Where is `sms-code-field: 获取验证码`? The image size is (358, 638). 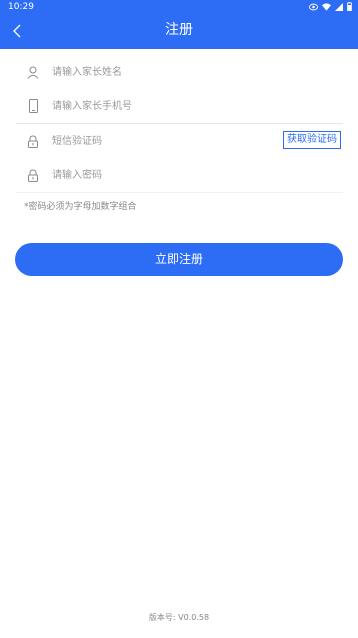 sms-code-field: 获取验证码 is located at coordinates (179, 140).